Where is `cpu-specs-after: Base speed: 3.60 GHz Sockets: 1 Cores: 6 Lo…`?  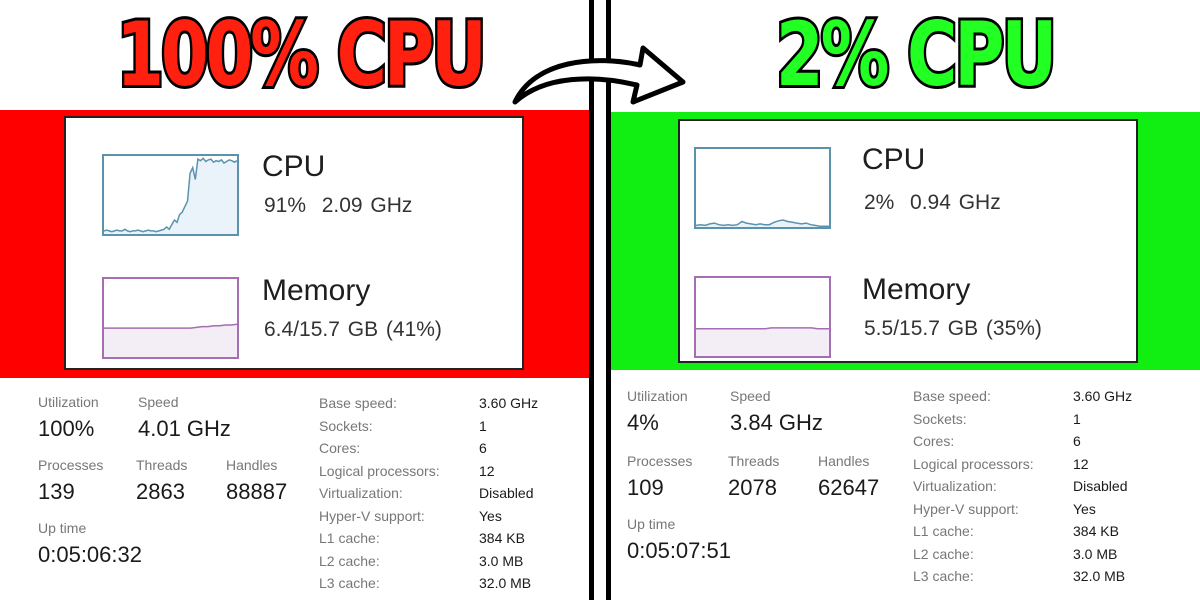
cpu-specs-after: Base speed: 3.60 GHz Sockets: 1 Cores: 6 Lo… is located at coordinates (1022, 489).